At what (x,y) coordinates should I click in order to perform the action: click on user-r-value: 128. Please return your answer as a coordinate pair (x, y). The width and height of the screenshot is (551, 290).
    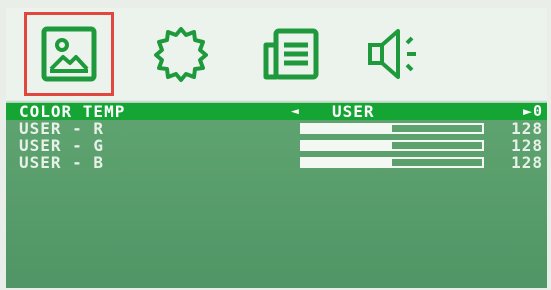
    Looking at the image, I should click on (527, 128).